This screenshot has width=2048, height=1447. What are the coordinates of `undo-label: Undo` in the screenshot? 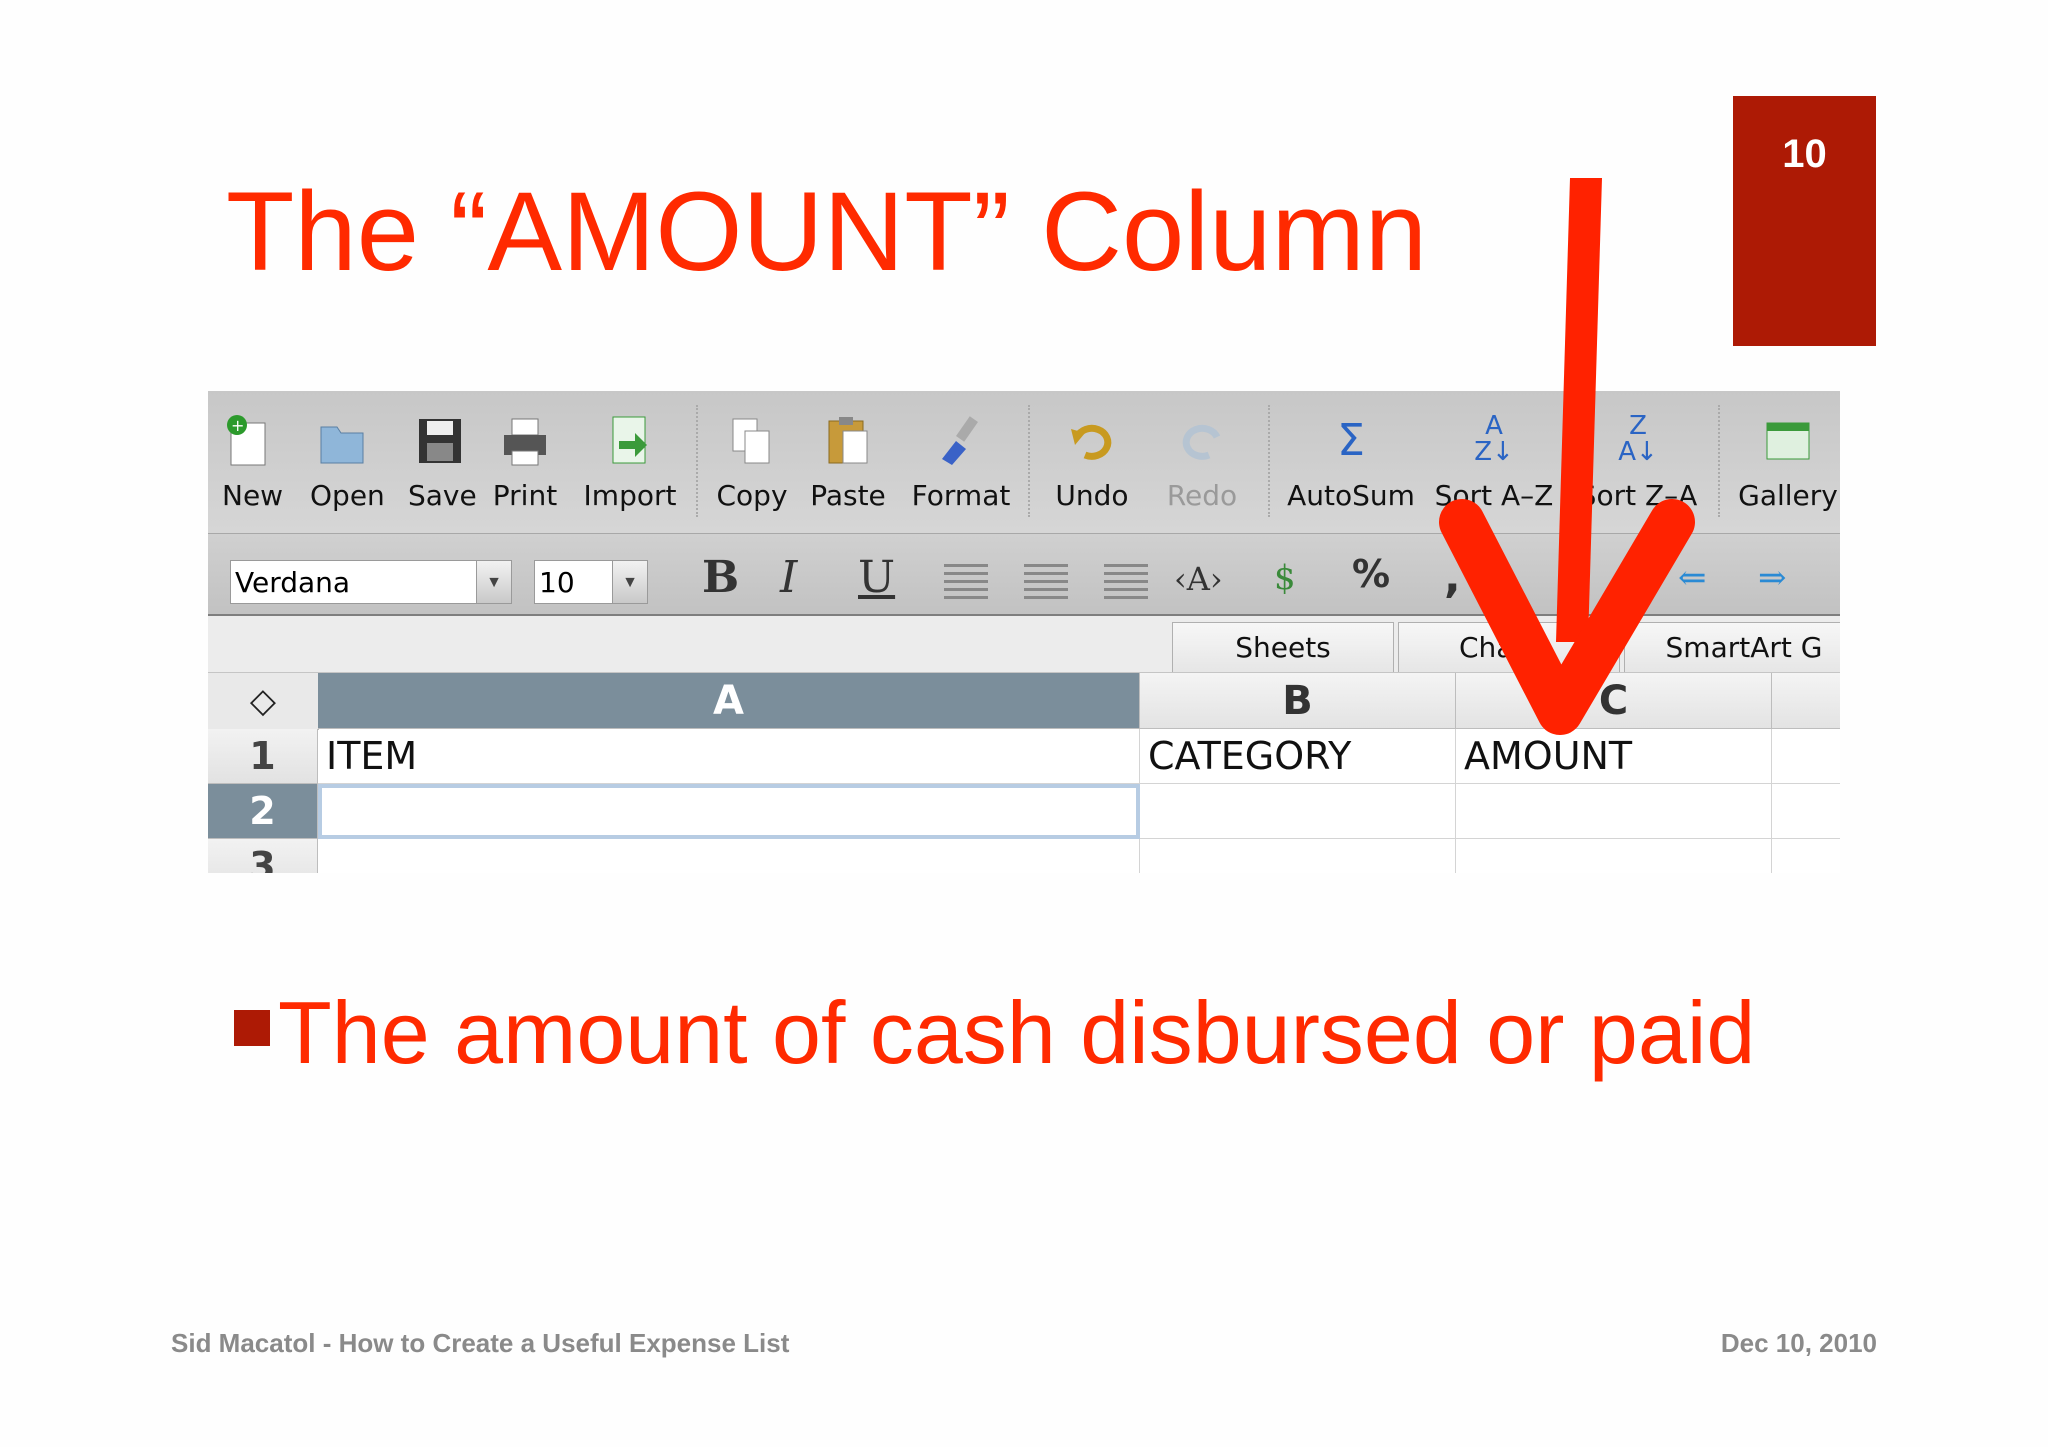 It's located at (1092, 495).